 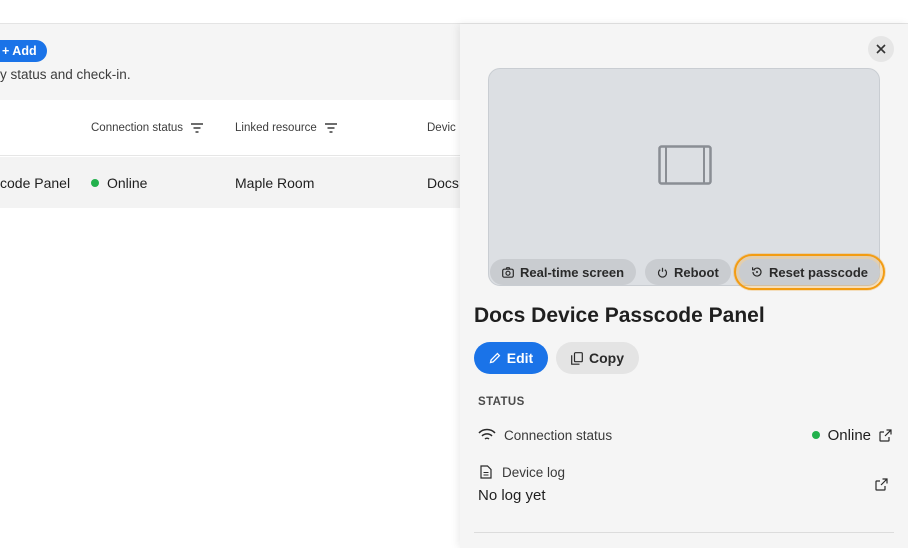 I want to click on table-header: Connection status Linked resource Devic, so click(x=230, y=128).